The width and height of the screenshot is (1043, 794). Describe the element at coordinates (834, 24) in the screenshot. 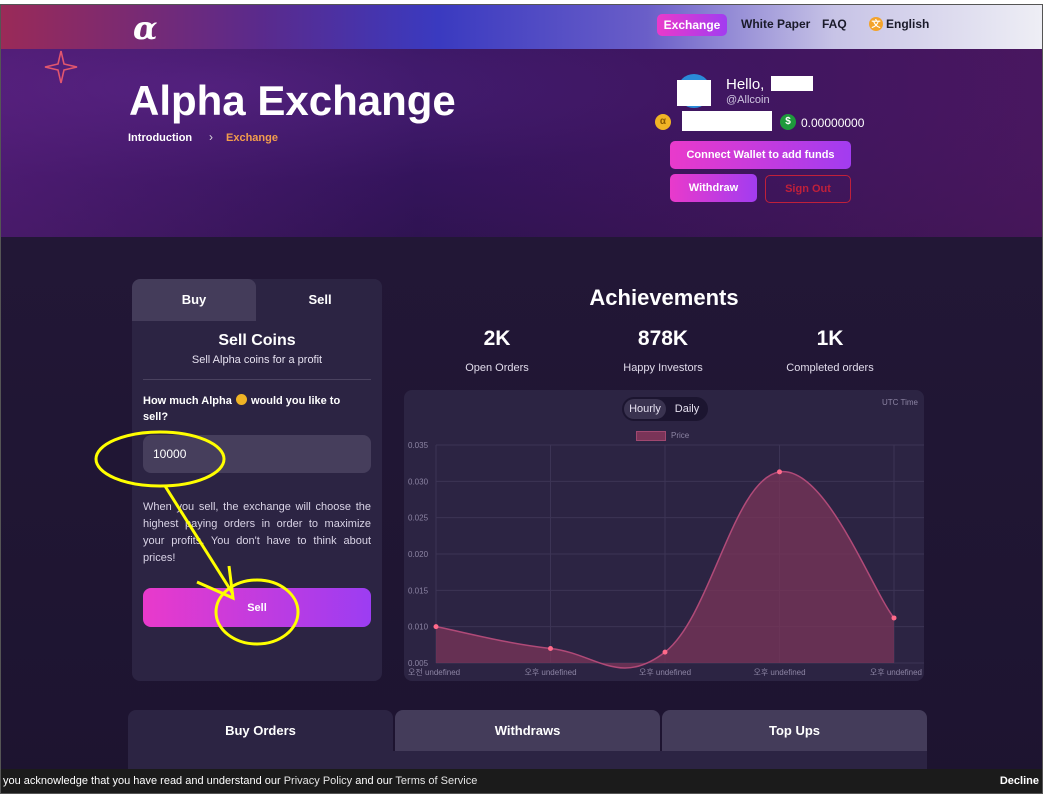

I see `nav-faq-link: FAQ` at that location.